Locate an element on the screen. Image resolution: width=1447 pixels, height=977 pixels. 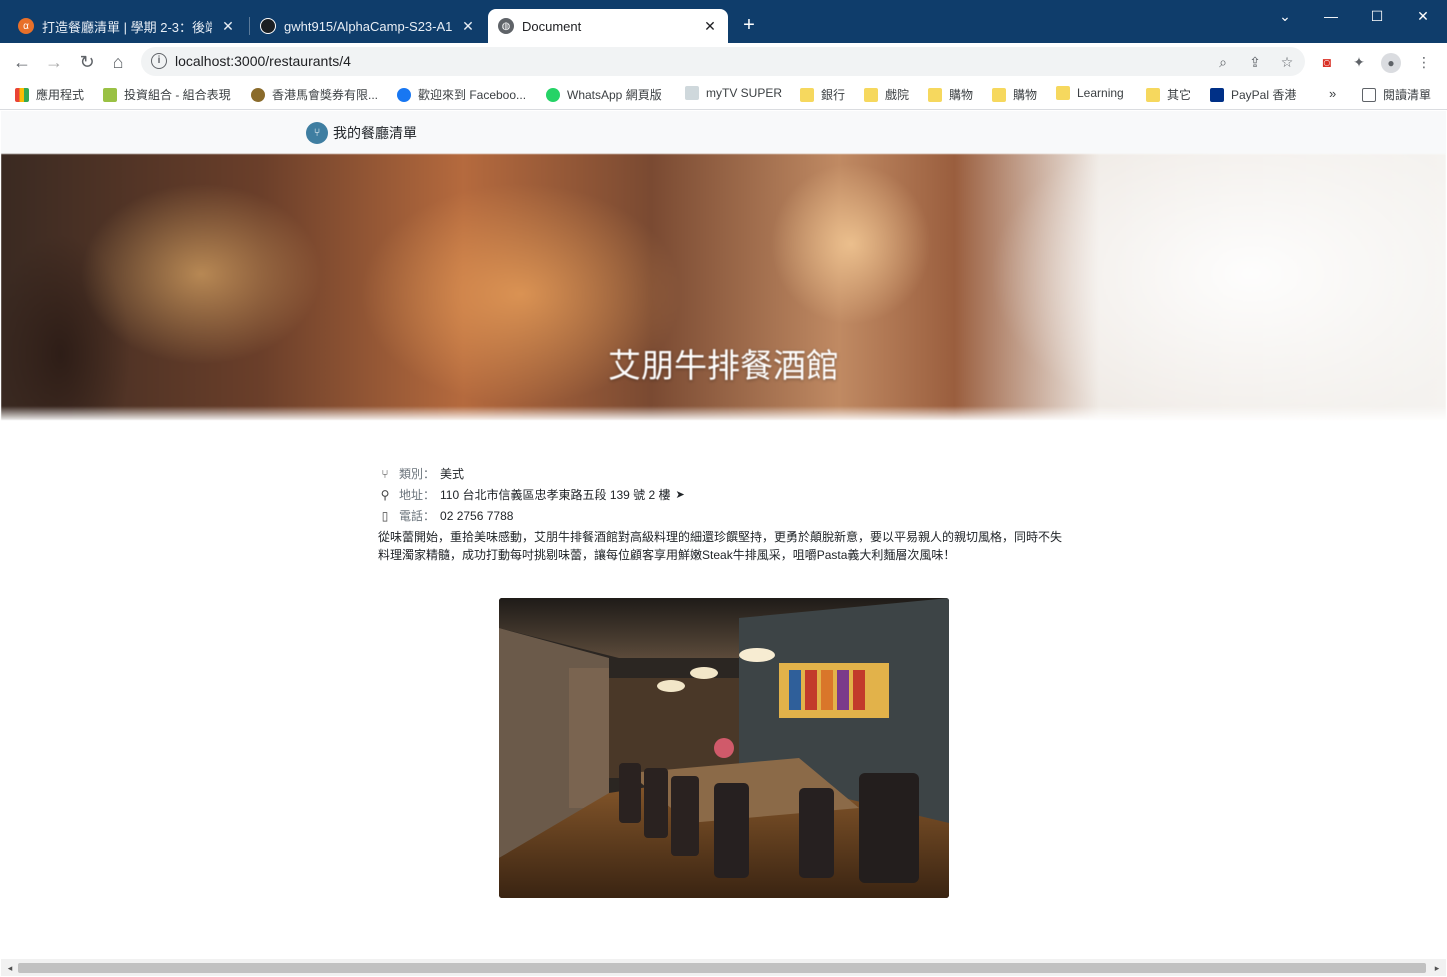
tab-alphacamp: α 打造餐廳清單 | 學期 2-3：後端開 ✕ is located at coordinates (127, 26).